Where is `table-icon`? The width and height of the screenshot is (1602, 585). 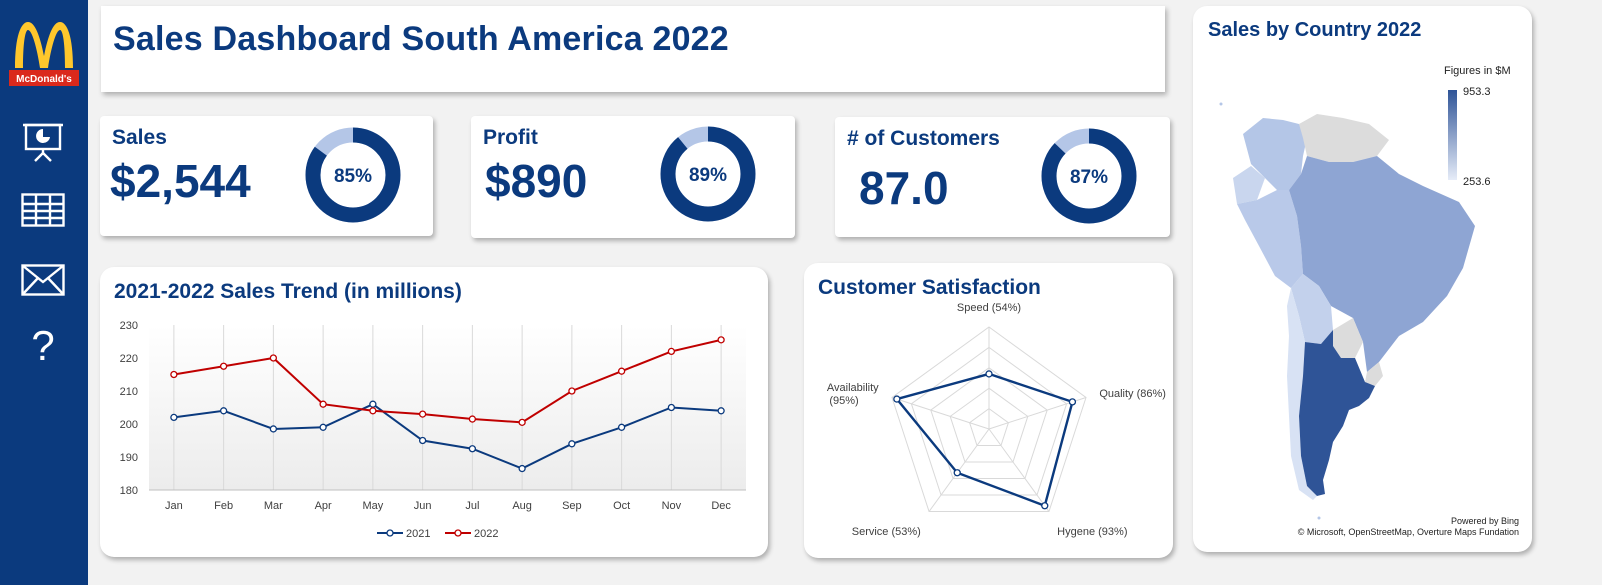 table-icon is located at coordinates (43, 210).